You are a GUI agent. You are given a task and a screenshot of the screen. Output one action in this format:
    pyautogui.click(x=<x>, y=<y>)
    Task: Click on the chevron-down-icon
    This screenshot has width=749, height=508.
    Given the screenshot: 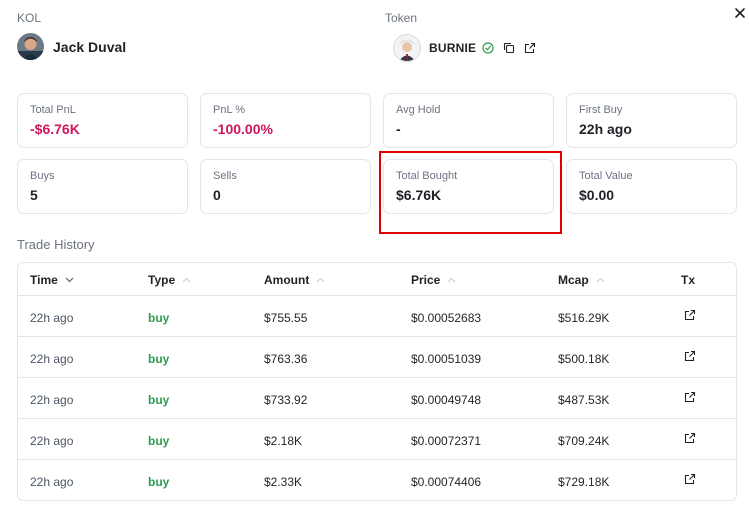 What is the action you would take?
    pyautogui.click(x=69, y=280)
    